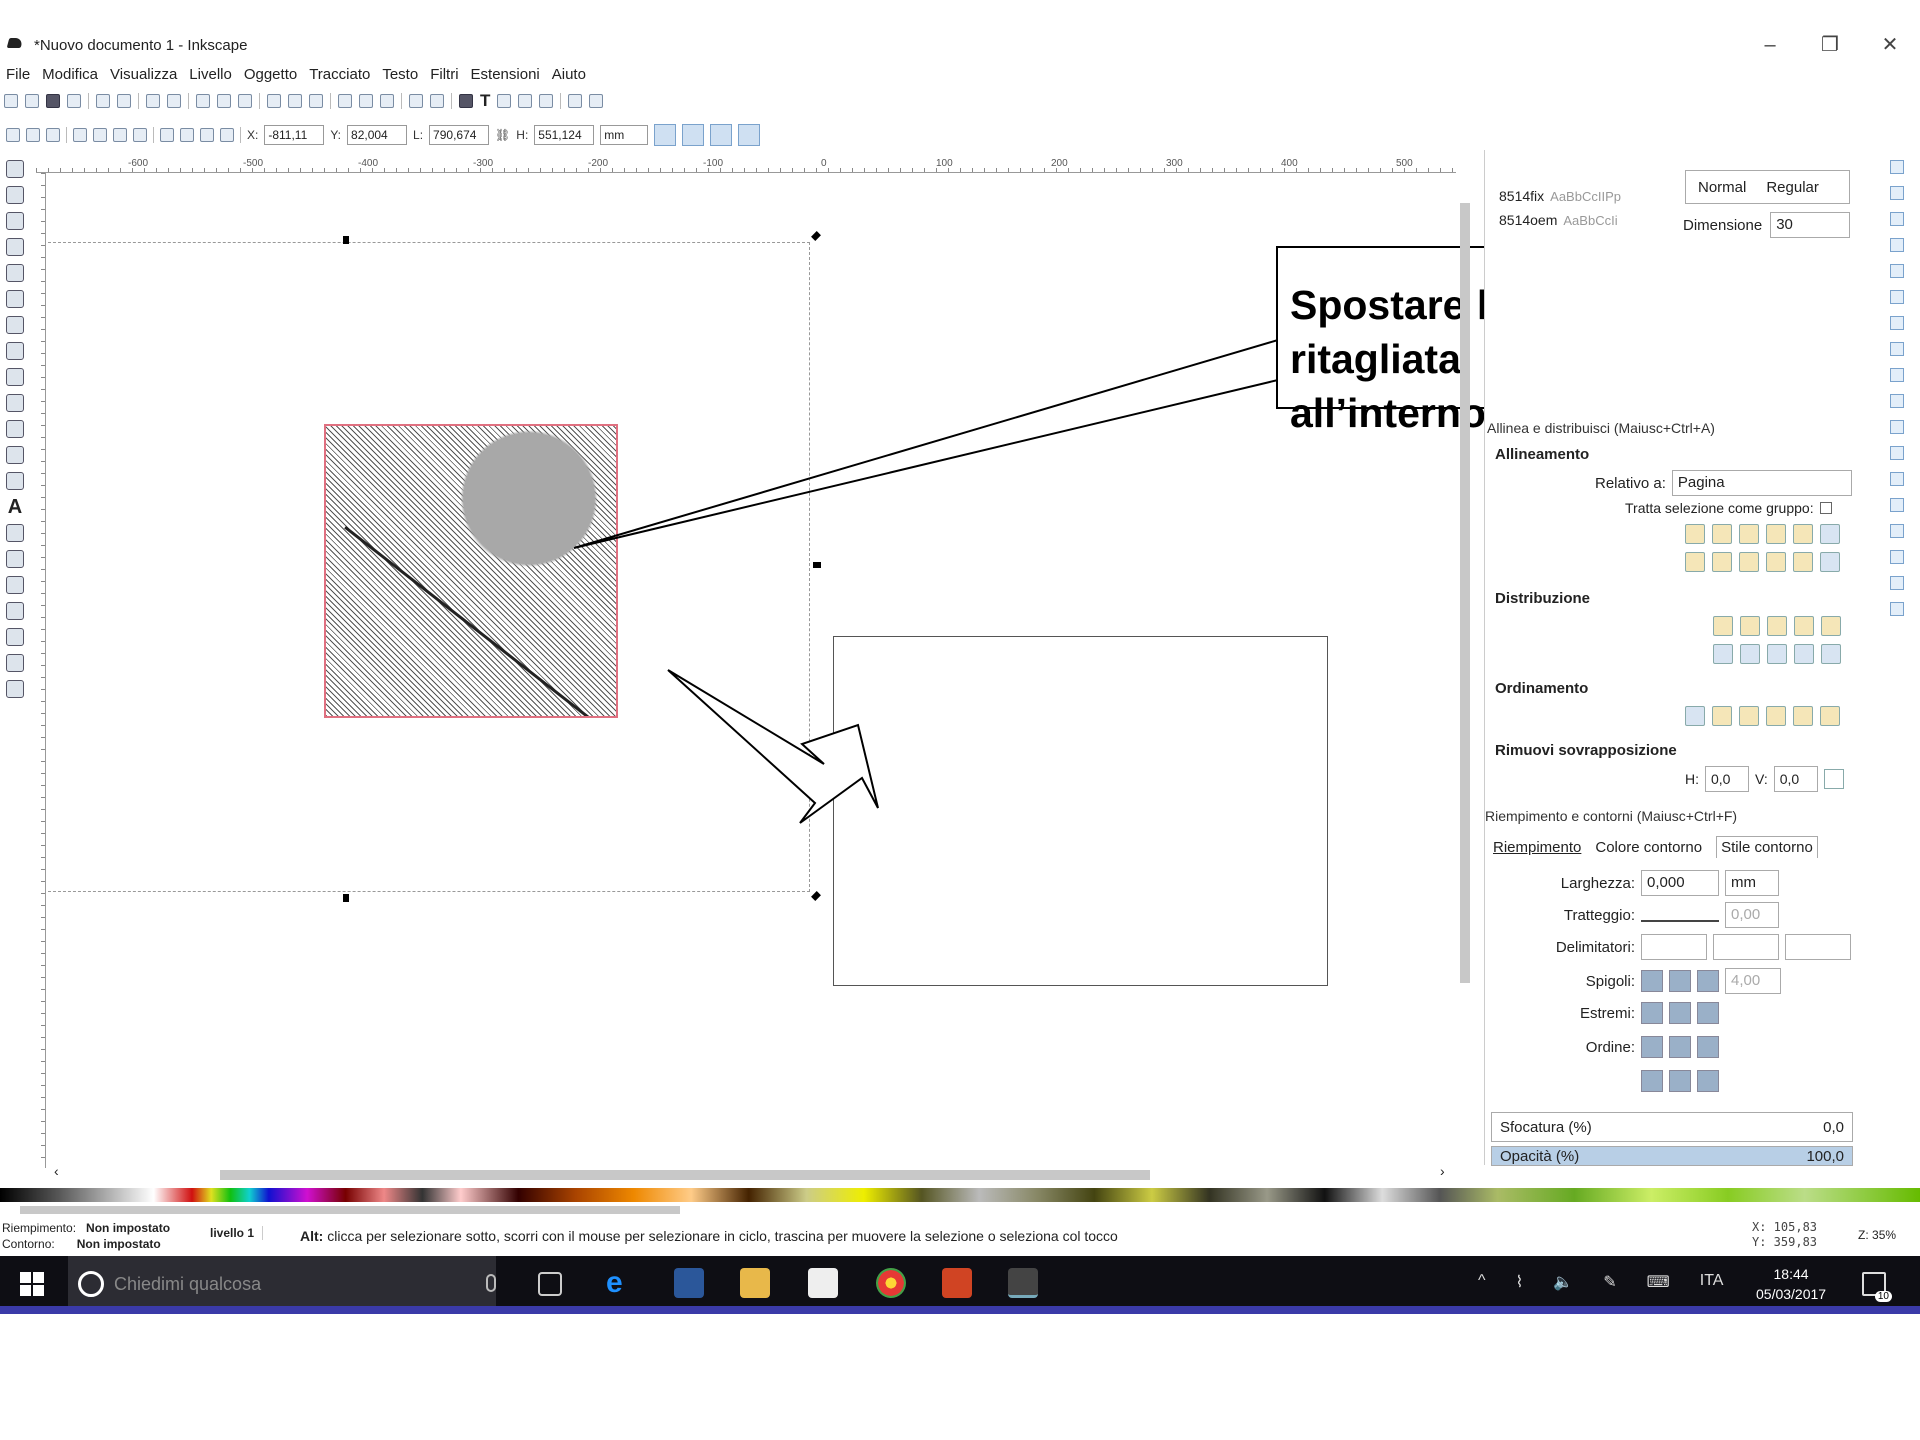  Describe the element at coordinates (1695, 534) in the screenshot. I see `align-right-anchor-icon` at that location.